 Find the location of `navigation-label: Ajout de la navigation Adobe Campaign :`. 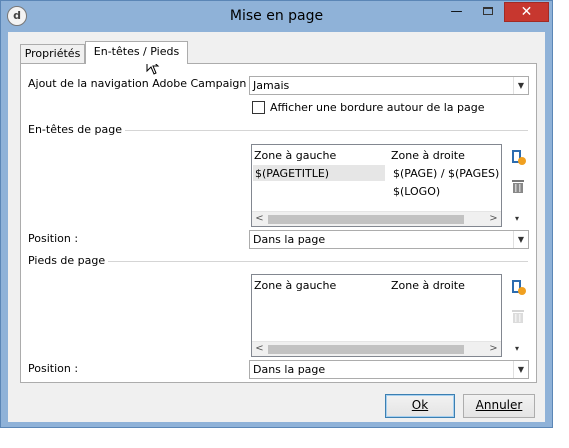

navigation-label: Ajout de la navigation Adobe Campaign : is located at coordinates (141, 83).